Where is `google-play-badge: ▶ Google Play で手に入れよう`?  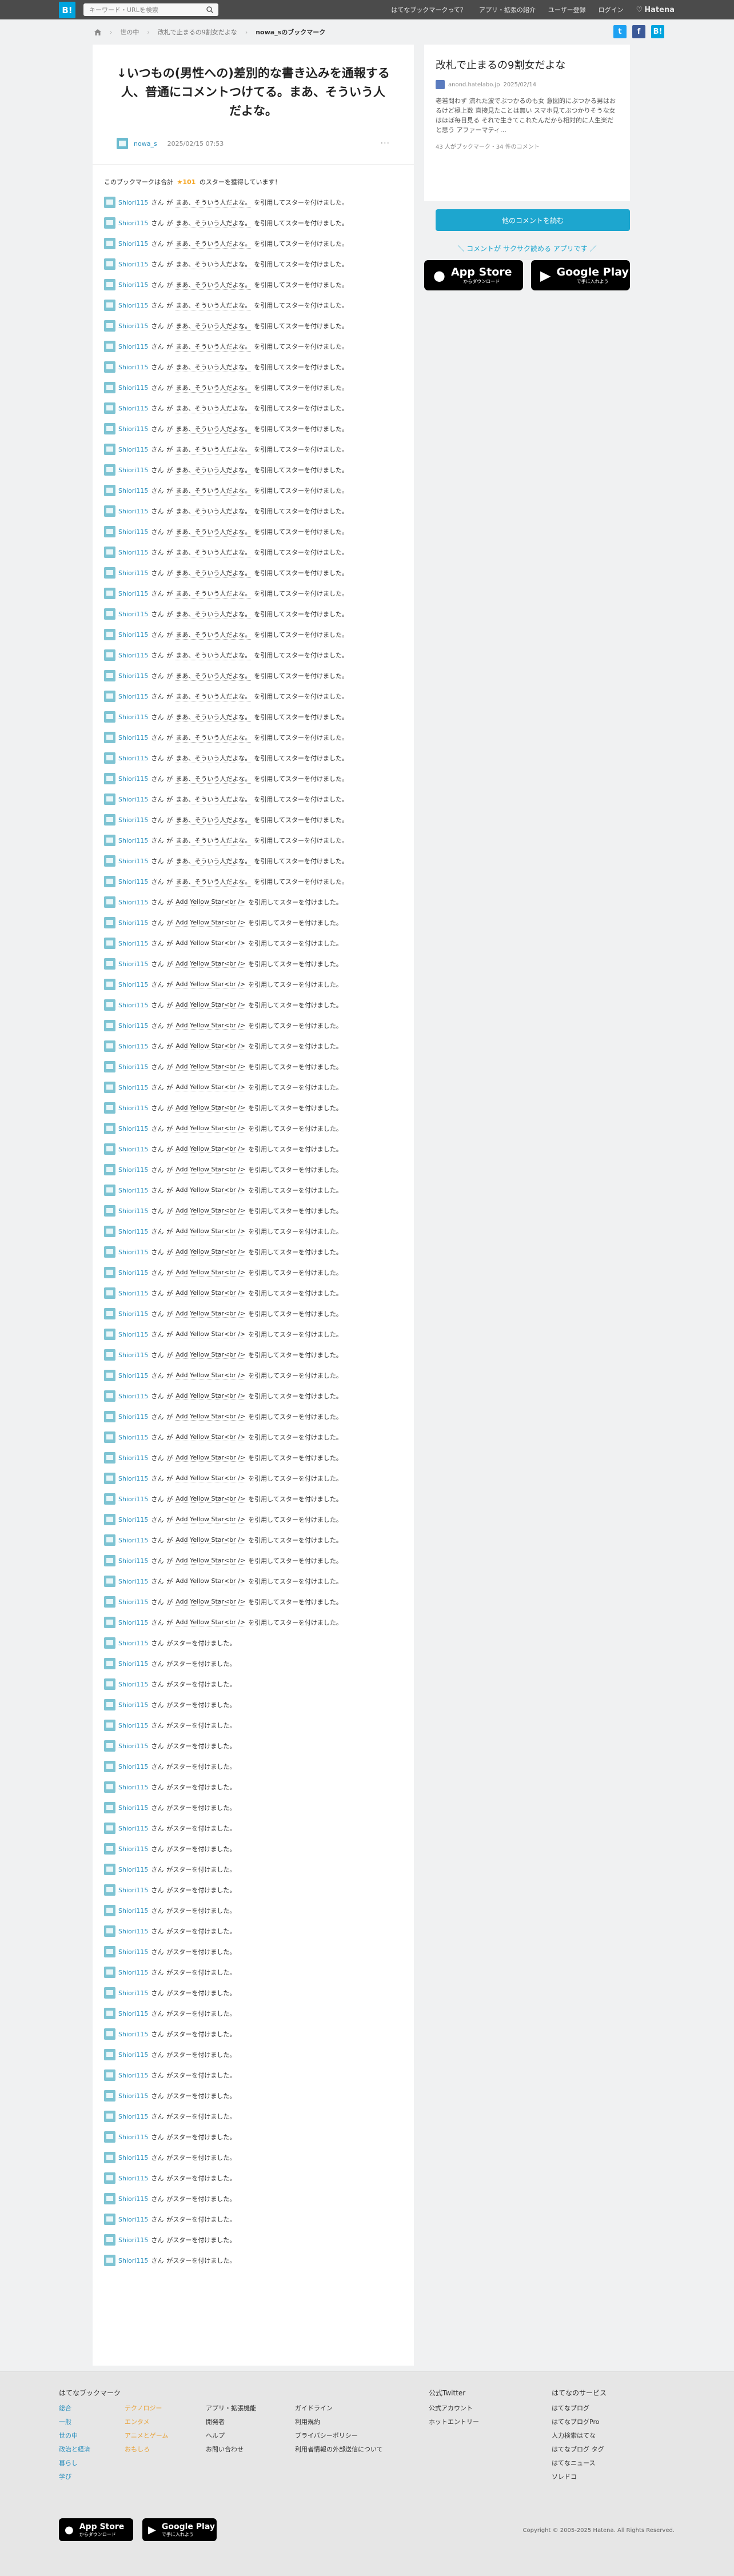 google-play-badge: ▶ Google Play で手に入れよう is located at coordinates (580, 275).